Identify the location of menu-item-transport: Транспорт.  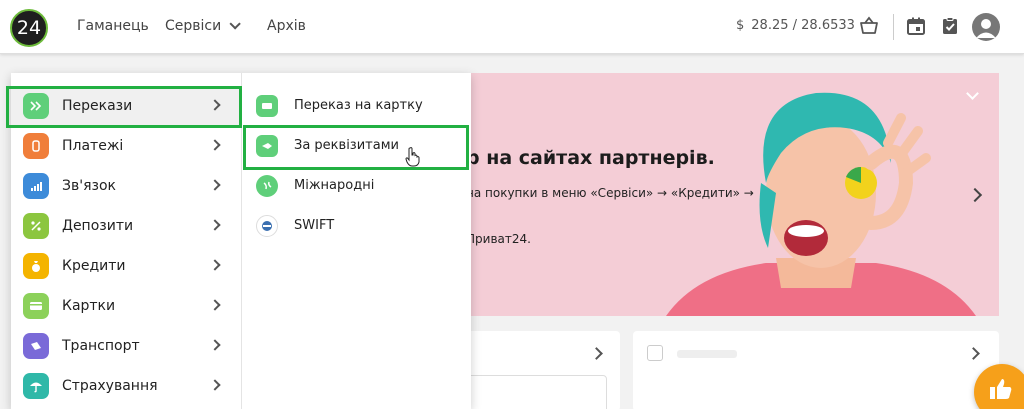
(126, 346).